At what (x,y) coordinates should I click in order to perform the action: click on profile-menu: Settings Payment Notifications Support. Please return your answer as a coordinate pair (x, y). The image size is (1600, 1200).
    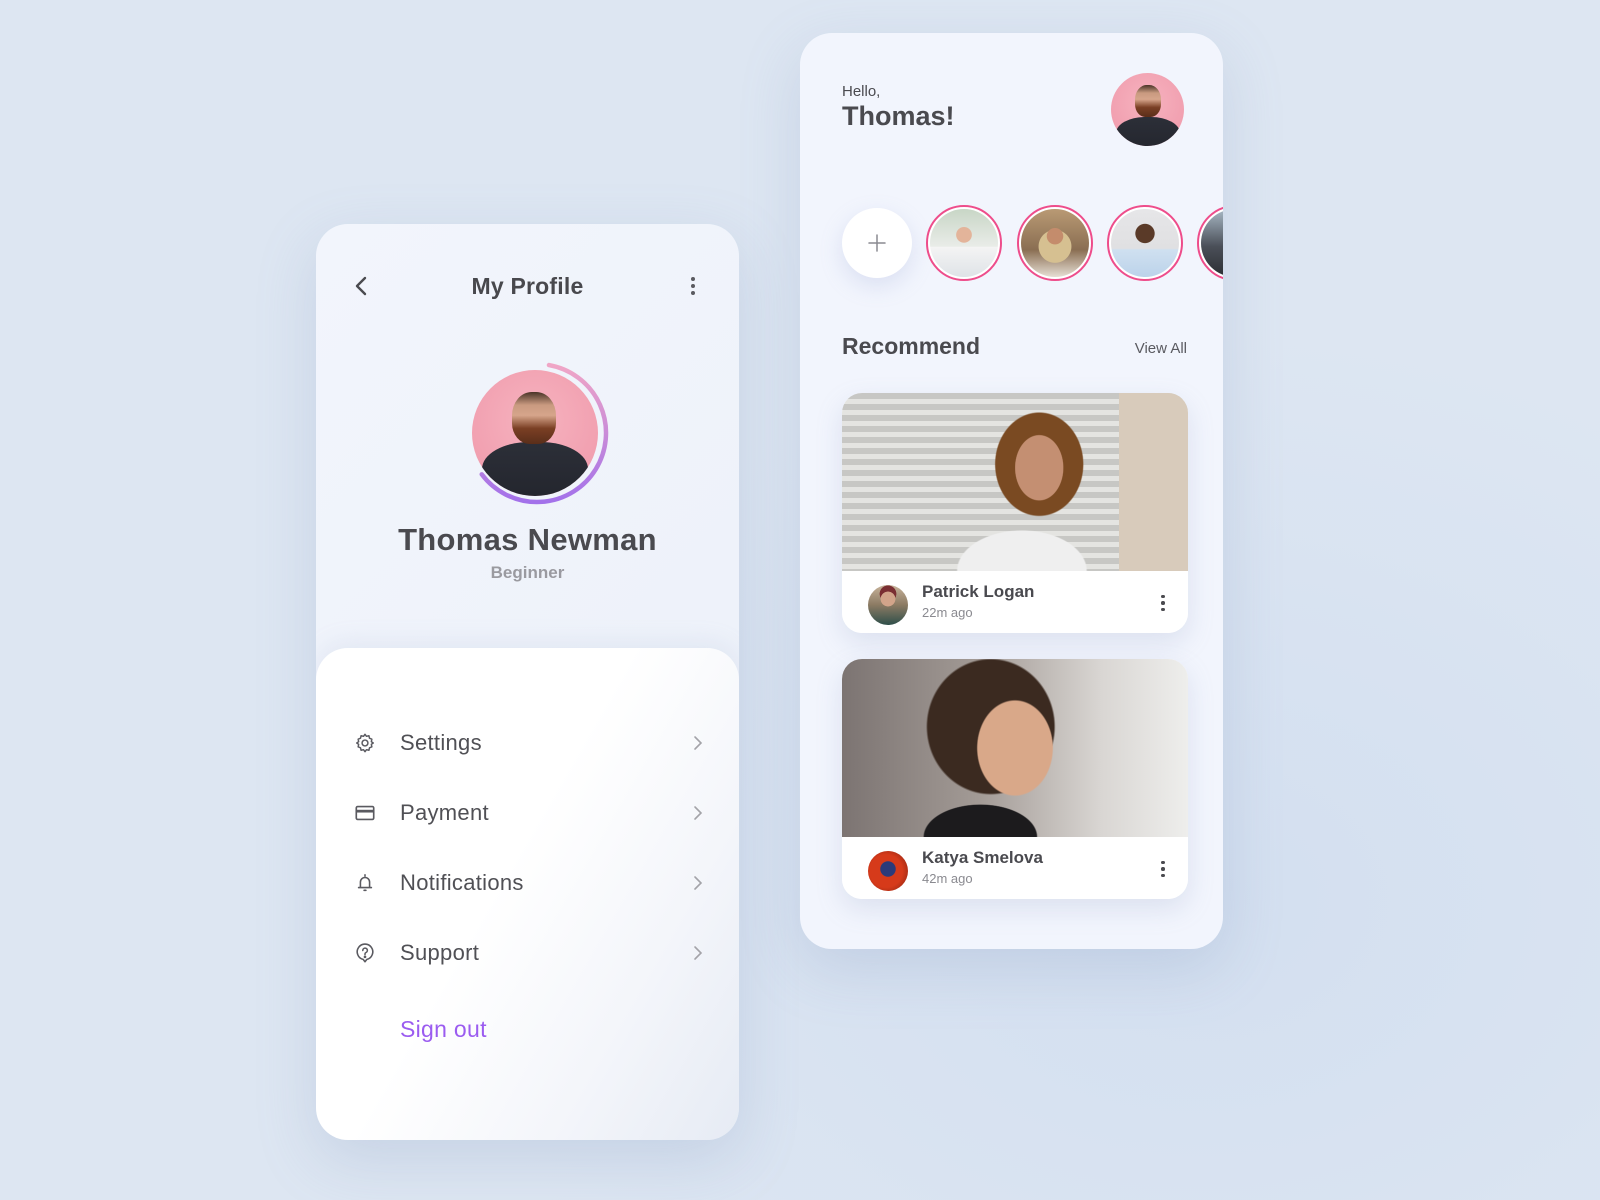
    Looking at the image, I should click on (527, 848).